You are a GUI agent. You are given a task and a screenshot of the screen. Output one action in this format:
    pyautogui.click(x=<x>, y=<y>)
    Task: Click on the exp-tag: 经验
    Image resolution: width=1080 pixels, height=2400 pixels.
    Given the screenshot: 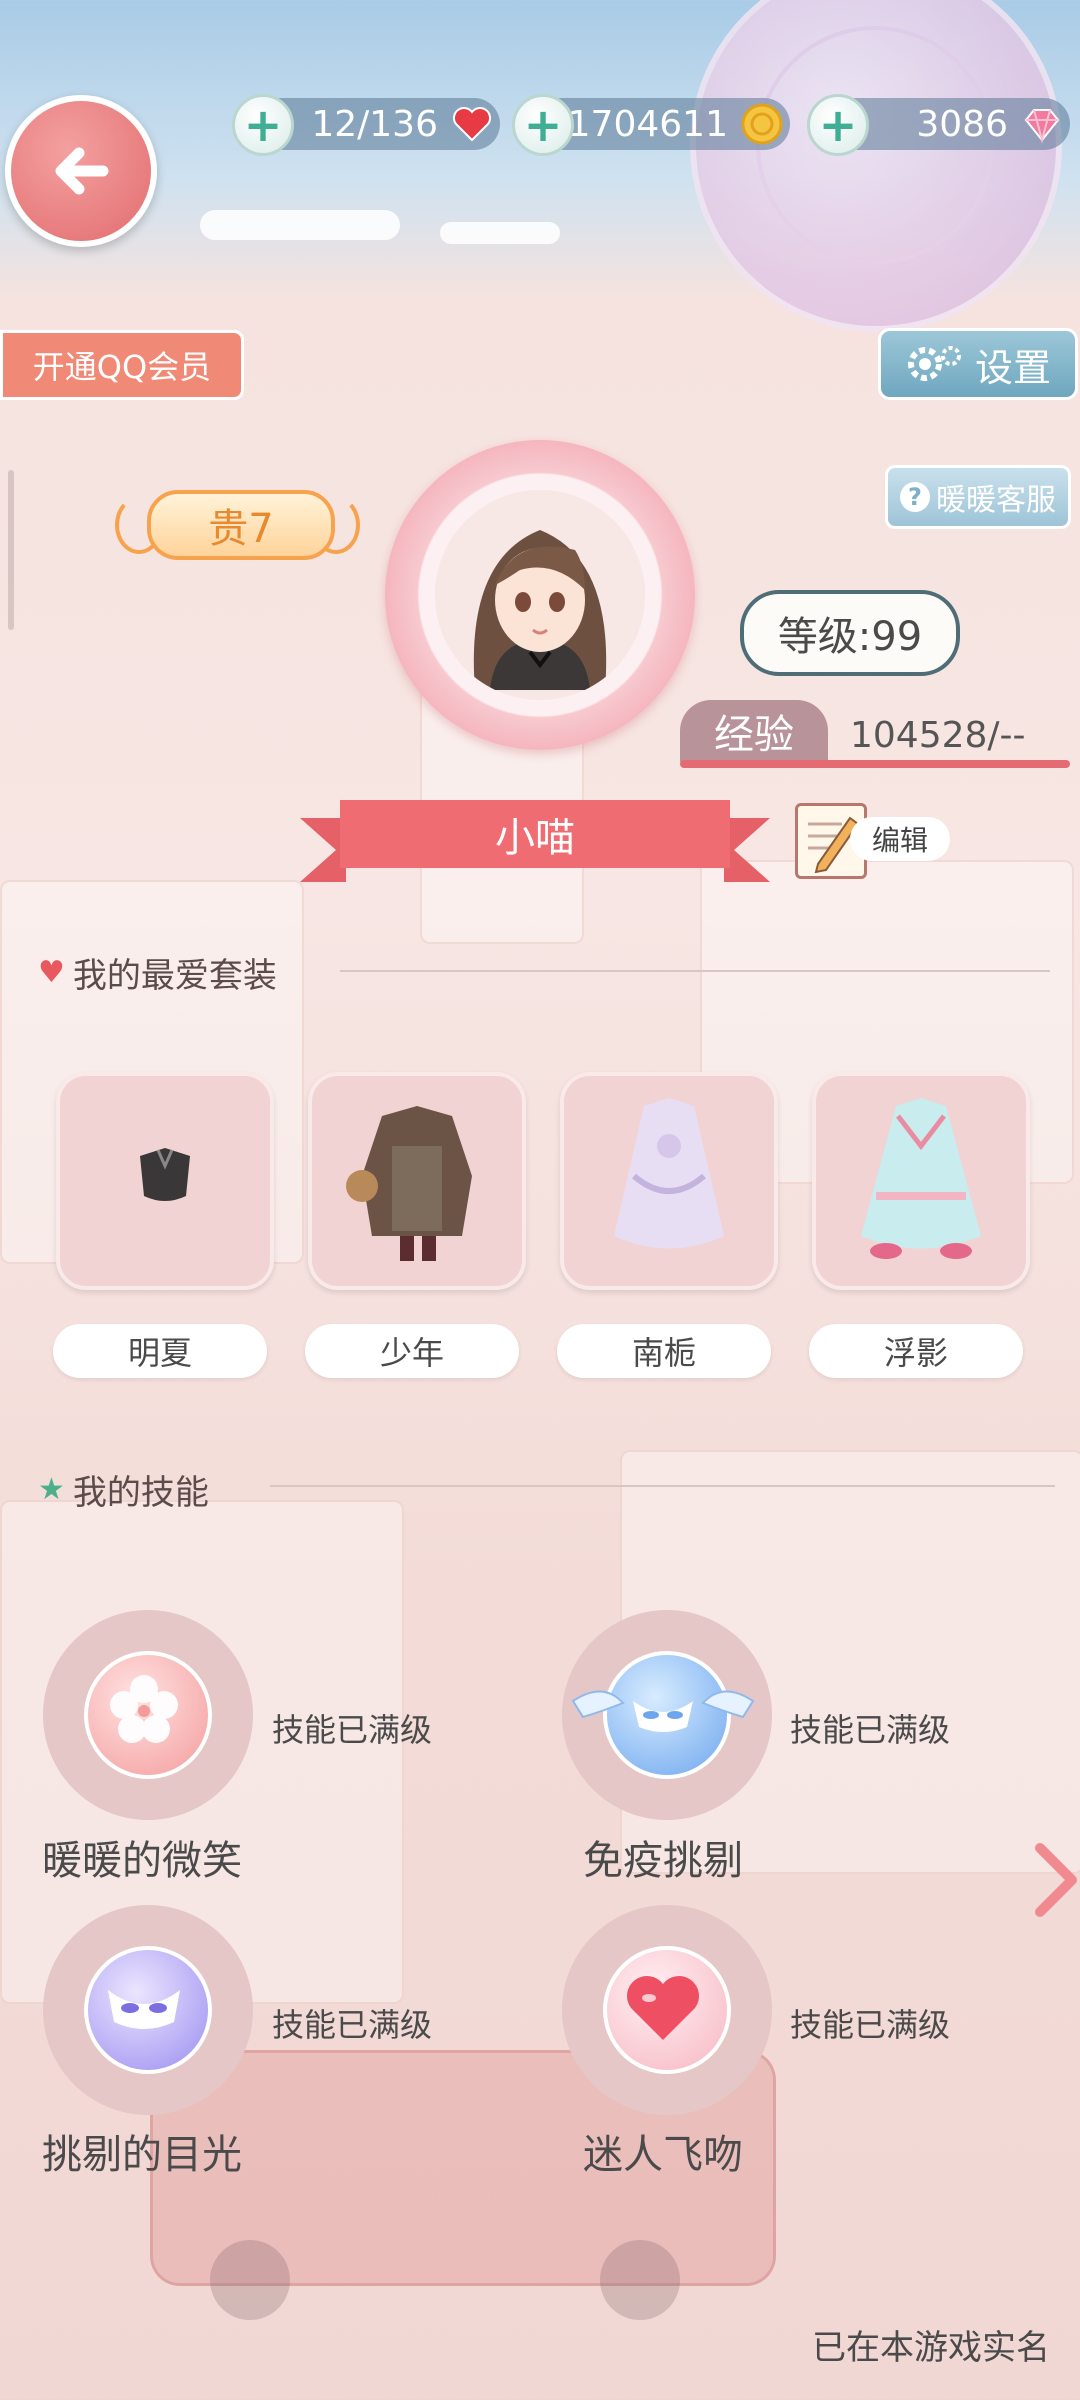 What is the action you would take?
    pyautogui.click(x=754, y=731)
    